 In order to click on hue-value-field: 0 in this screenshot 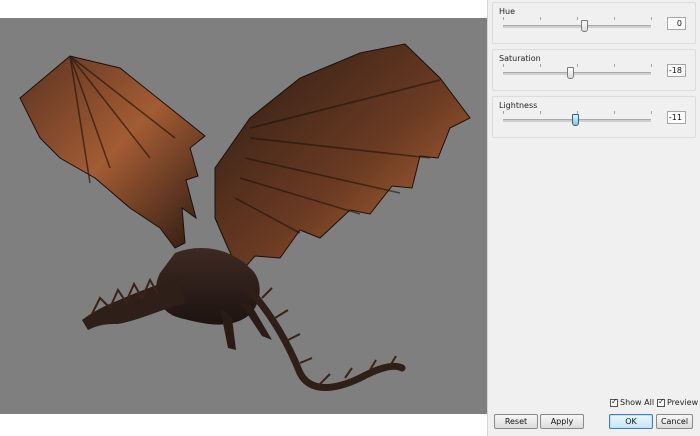, I will do `click(676, 23)`.